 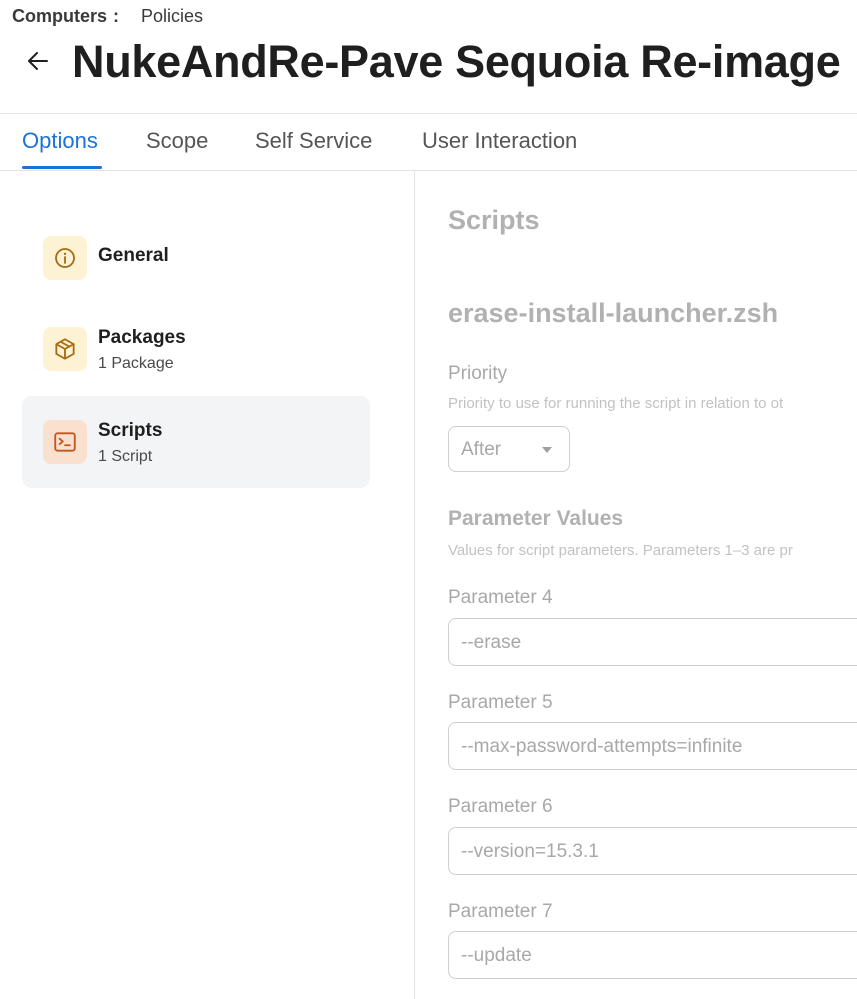 What do you see at coordinates (494, 220) in the screenshot?
I see `section-title: Scripts` at bounding box center [494, 220].